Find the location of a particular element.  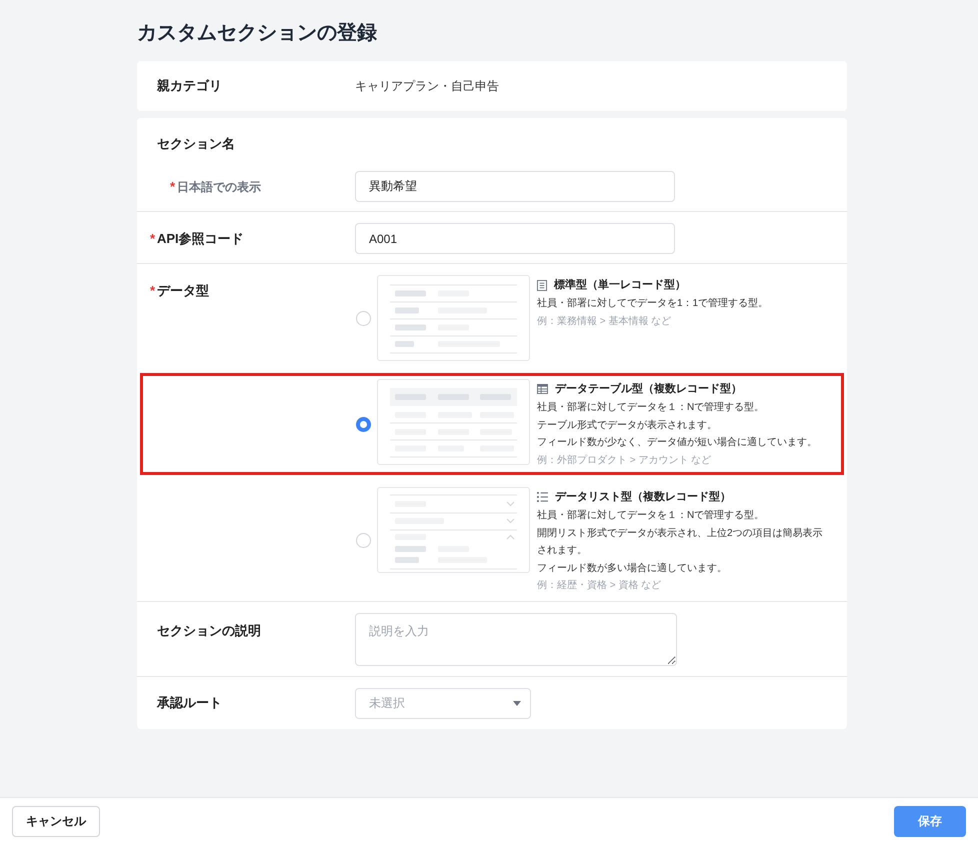

option-title: 標準型（単一レコード型） is located at coordinates (620, 285).